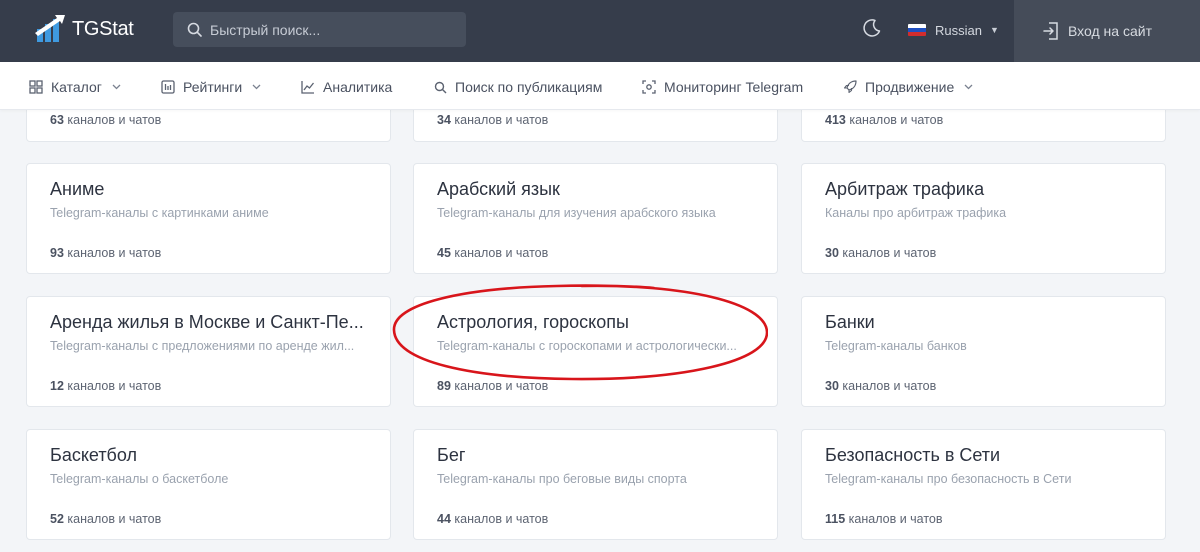 The height and width of the screenshot is (552, 1200). What do you see at coordinates (498, 189) in the screenshot?
I see `category-title: Арабский язык` at bounding box center [498, 189].